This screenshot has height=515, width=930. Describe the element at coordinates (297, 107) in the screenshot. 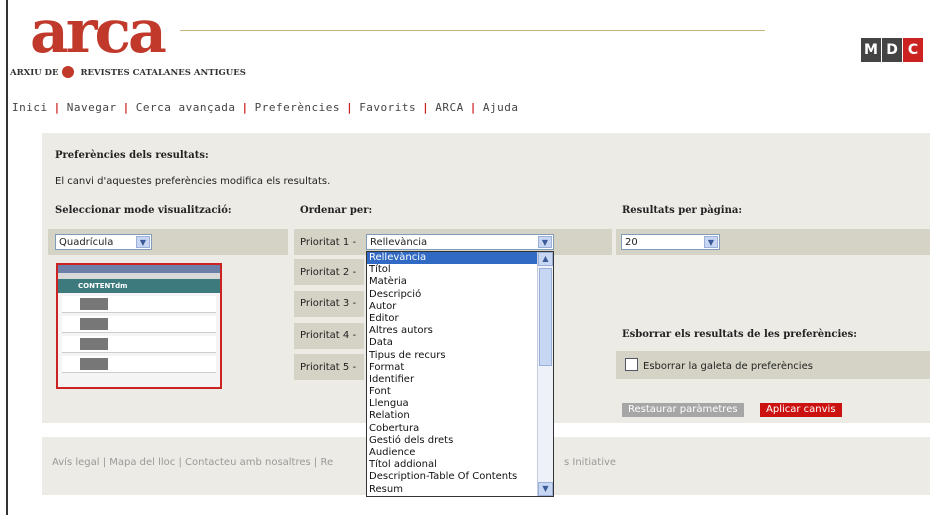

I see `nav-preferencies: Preferències` at that location.